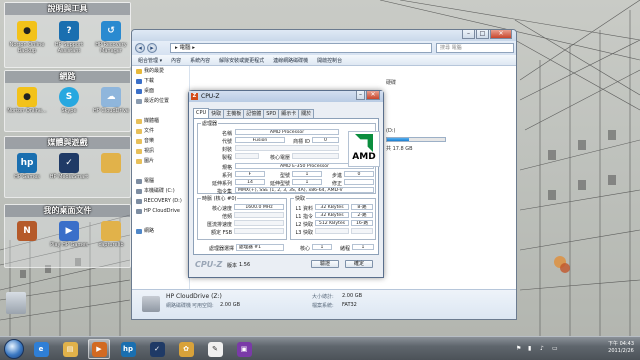 The height and width of the screenshot is (360, 640). What do you see at coordinates (16, 303) in the screenshot?
I see `recycle-bin-icon` at bounding box center [16, 303].